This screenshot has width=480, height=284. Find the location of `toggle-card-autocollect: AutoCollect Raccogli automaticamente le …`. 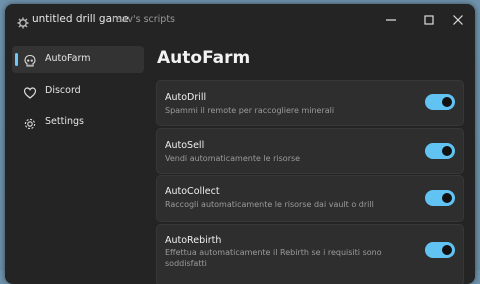

toggle-card-autocollect: AutoCollect Raccogli automaticamente le … is located at coordinates (310, 198).